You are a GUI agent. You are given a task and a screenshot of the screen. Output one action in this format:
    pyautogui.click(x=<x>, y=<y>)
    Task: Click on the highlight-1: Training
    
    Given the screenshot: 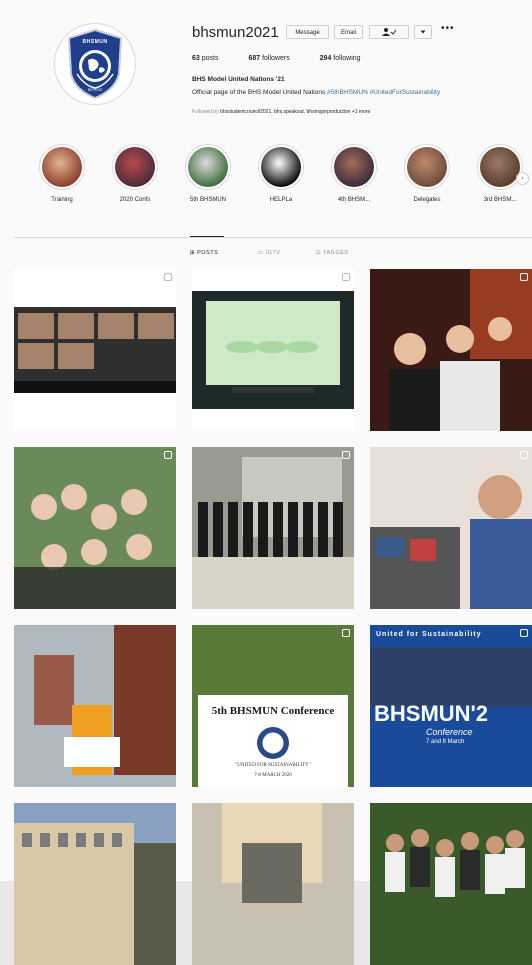 What is the action you would take?
    pyautogui.click(x=62, y=173)
    